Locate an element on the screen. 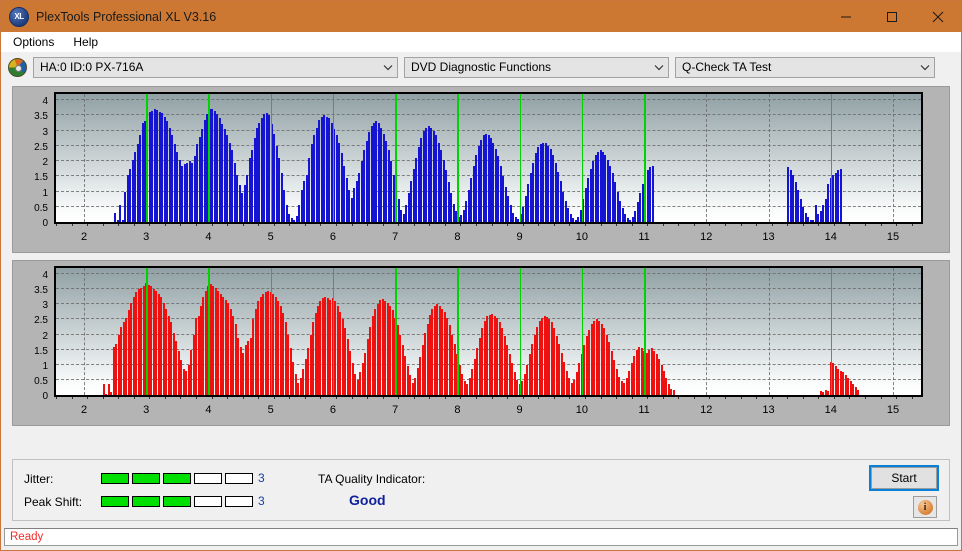  window-controls is located at coordinates (892, 16).